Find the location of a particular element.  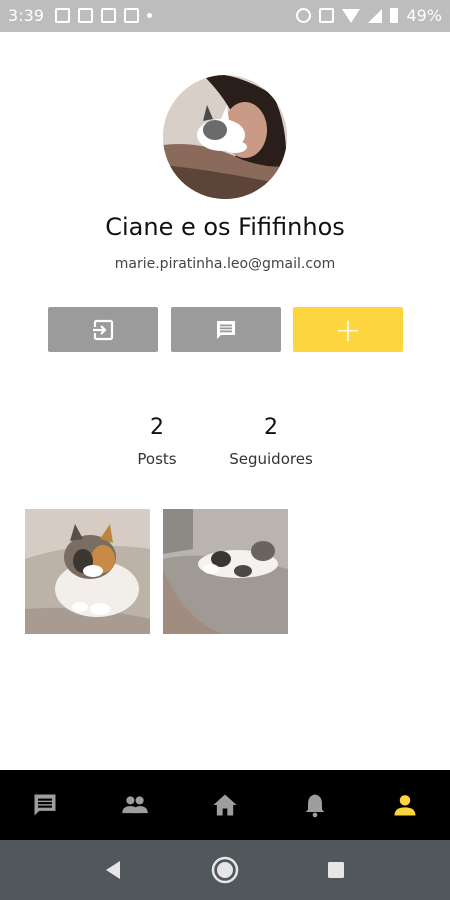

bottom-navigation is located at coordinates (225, 805).